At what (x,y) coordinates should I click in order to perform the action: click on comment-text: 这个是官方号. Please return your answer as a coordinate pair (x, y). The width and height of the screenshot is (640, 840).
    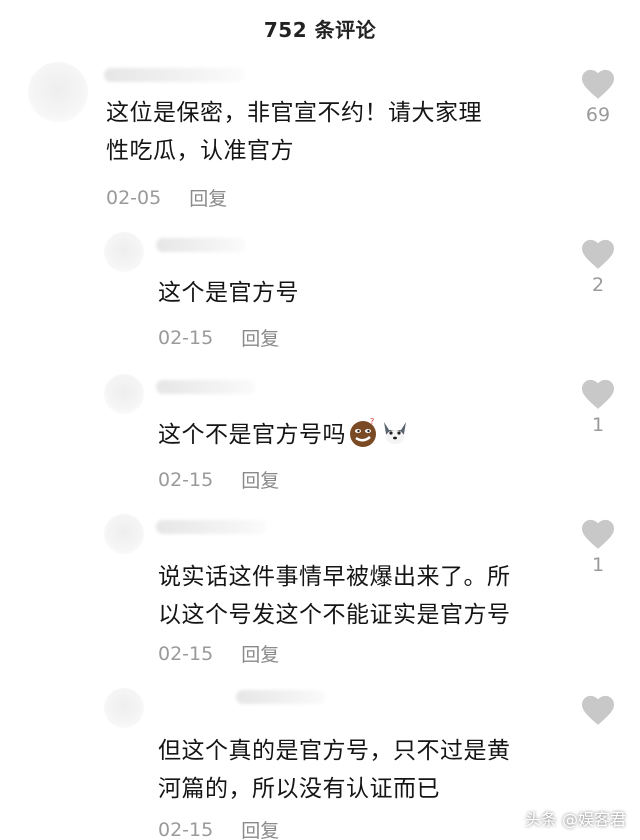
    Looking at the image, I should click on (228, 293).